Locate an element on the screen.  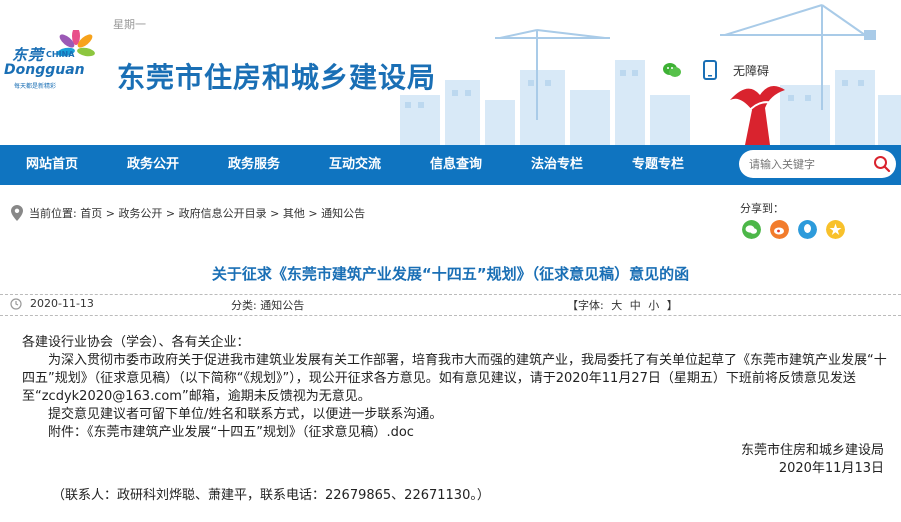
nav-gov-affairs-open: 政务公开 is located at coordinates (153, 165).